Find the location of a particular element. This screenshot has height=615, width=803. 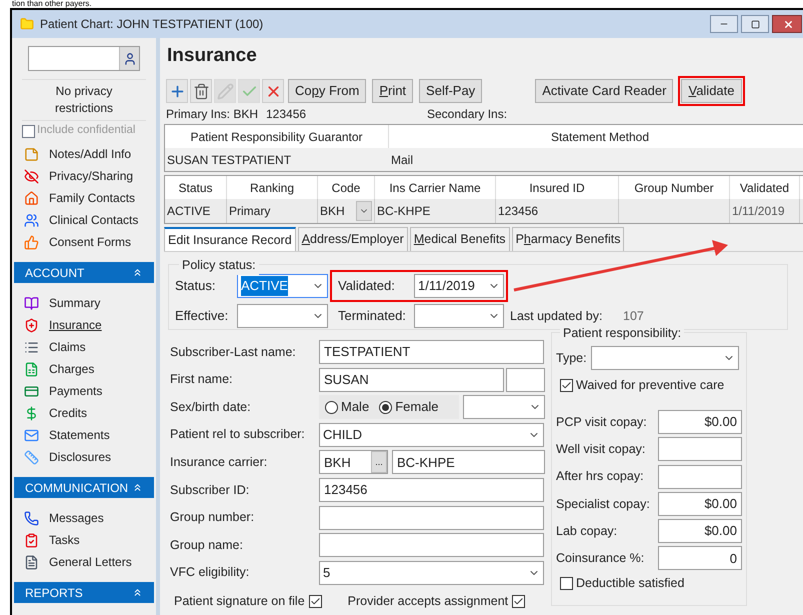

toolbar-button: Print is located at coordinates (393, 91).